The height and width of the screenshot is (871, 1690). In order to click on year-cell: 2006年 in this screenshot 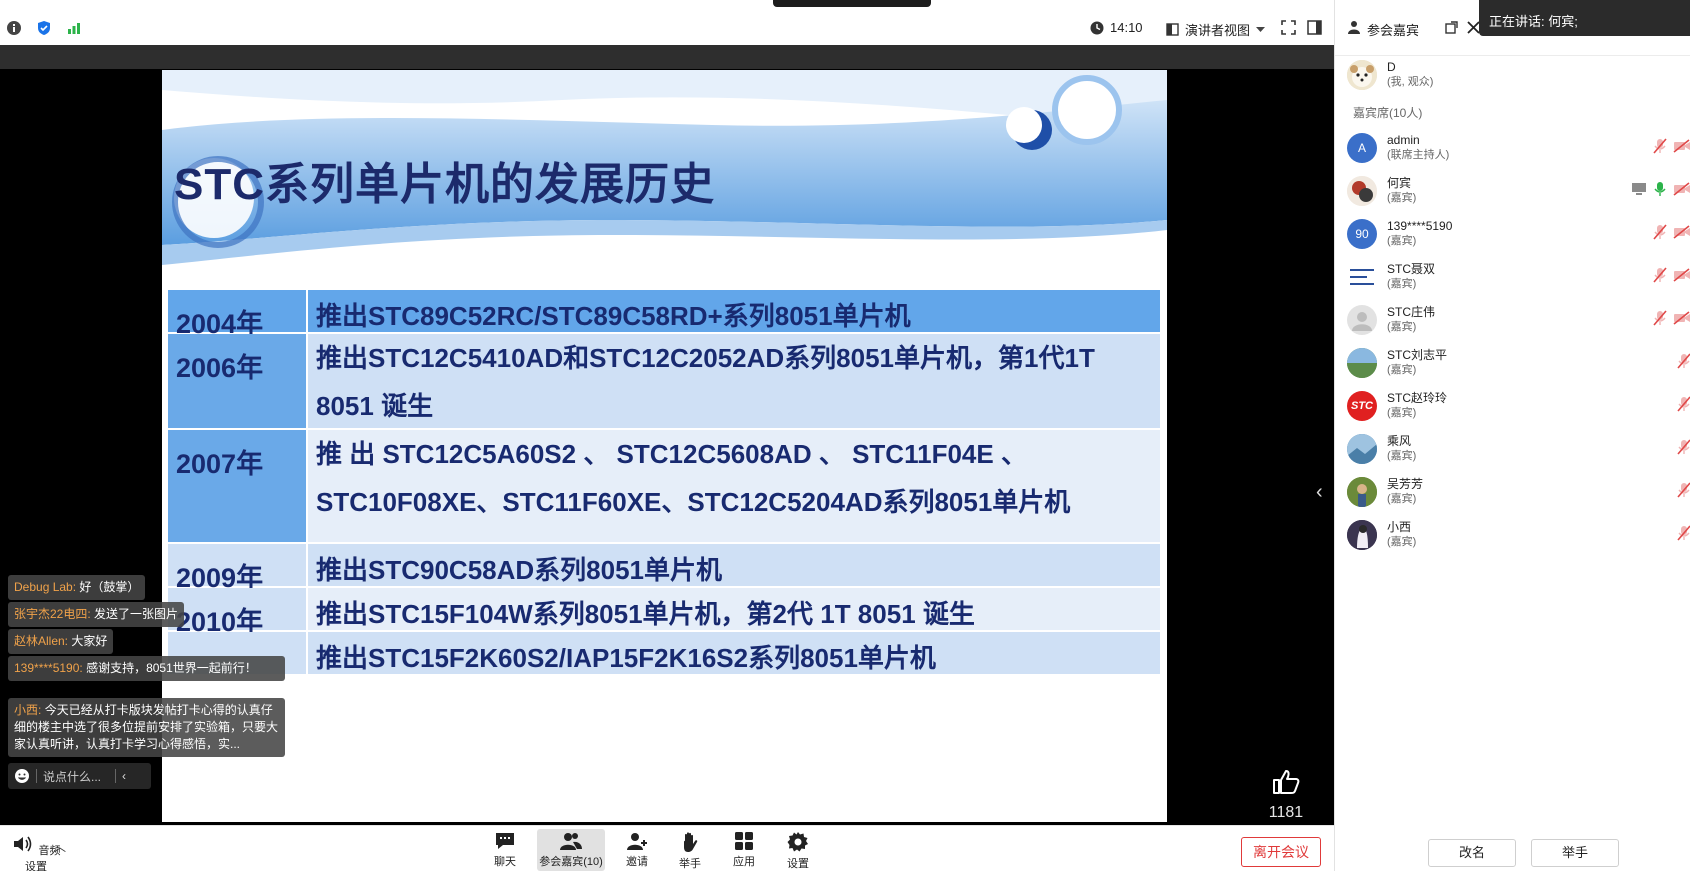, I will do `click(238, 381)`.